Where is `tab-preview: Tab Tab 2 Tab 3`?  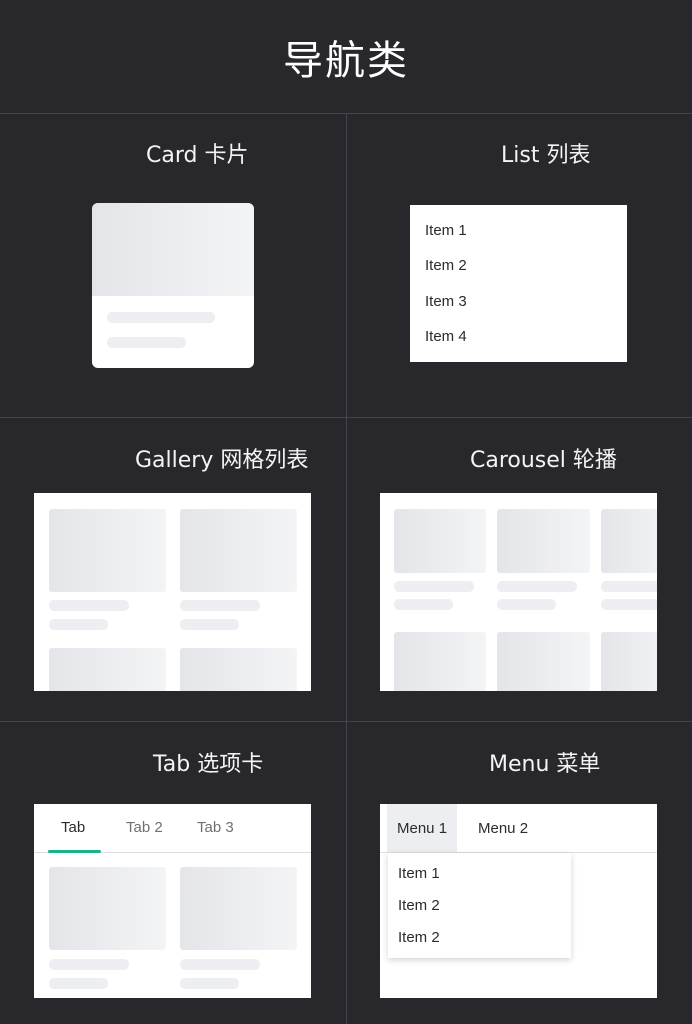
tab-preview: Tab Tab 2 Tab 3 is located at coordinates (172, 901).